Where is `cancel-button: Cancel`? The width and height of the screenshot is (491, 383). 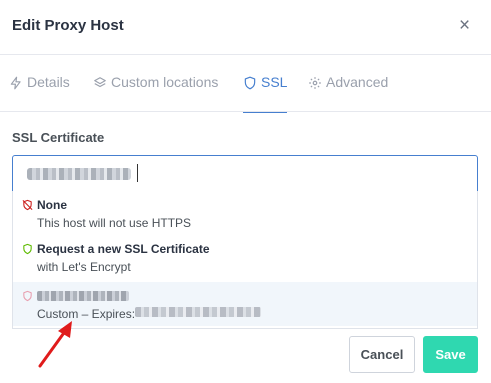
cancel-button: Cancel is located at coordinates (382, 354).